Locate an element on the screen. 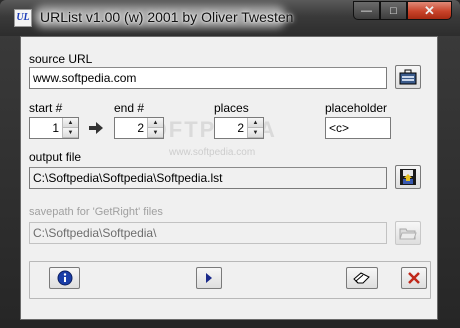 The height and width of the screenshot is (328, 460). info-icon is located at coordinates (64, 278).